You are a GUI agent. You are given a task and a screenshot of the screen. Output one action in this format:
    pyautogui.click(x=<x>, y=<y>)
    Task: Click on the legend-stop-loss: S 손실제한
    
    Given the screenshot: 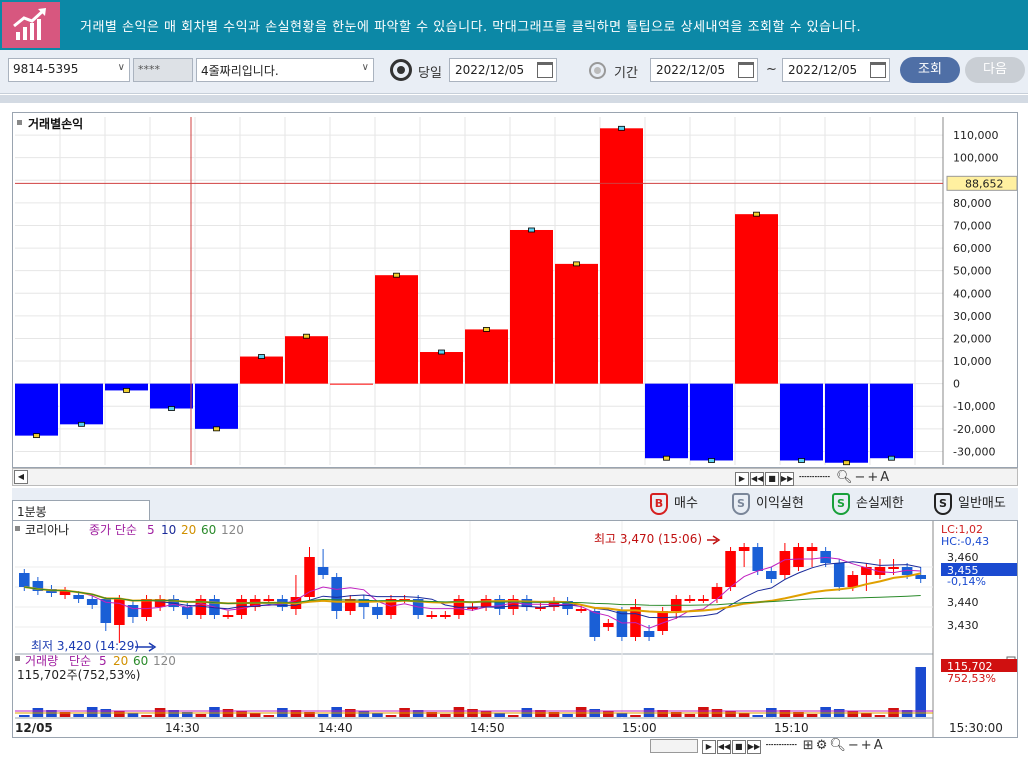 What is the action you would take?
    pyautogui.click(x=868, y=505)
    